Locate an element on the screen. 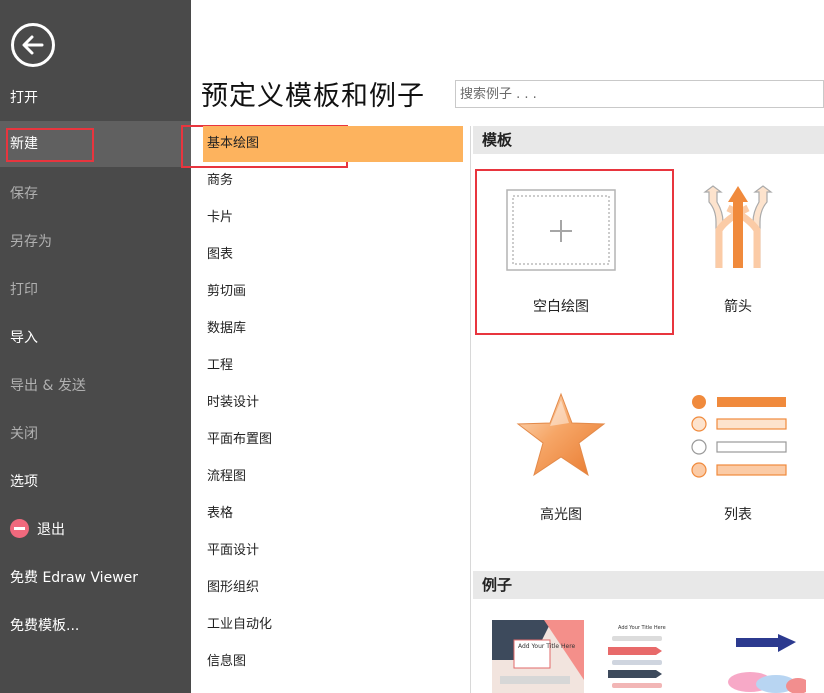  category-industrial-automation: 工业自动化 is located at coordinates (333, 625).